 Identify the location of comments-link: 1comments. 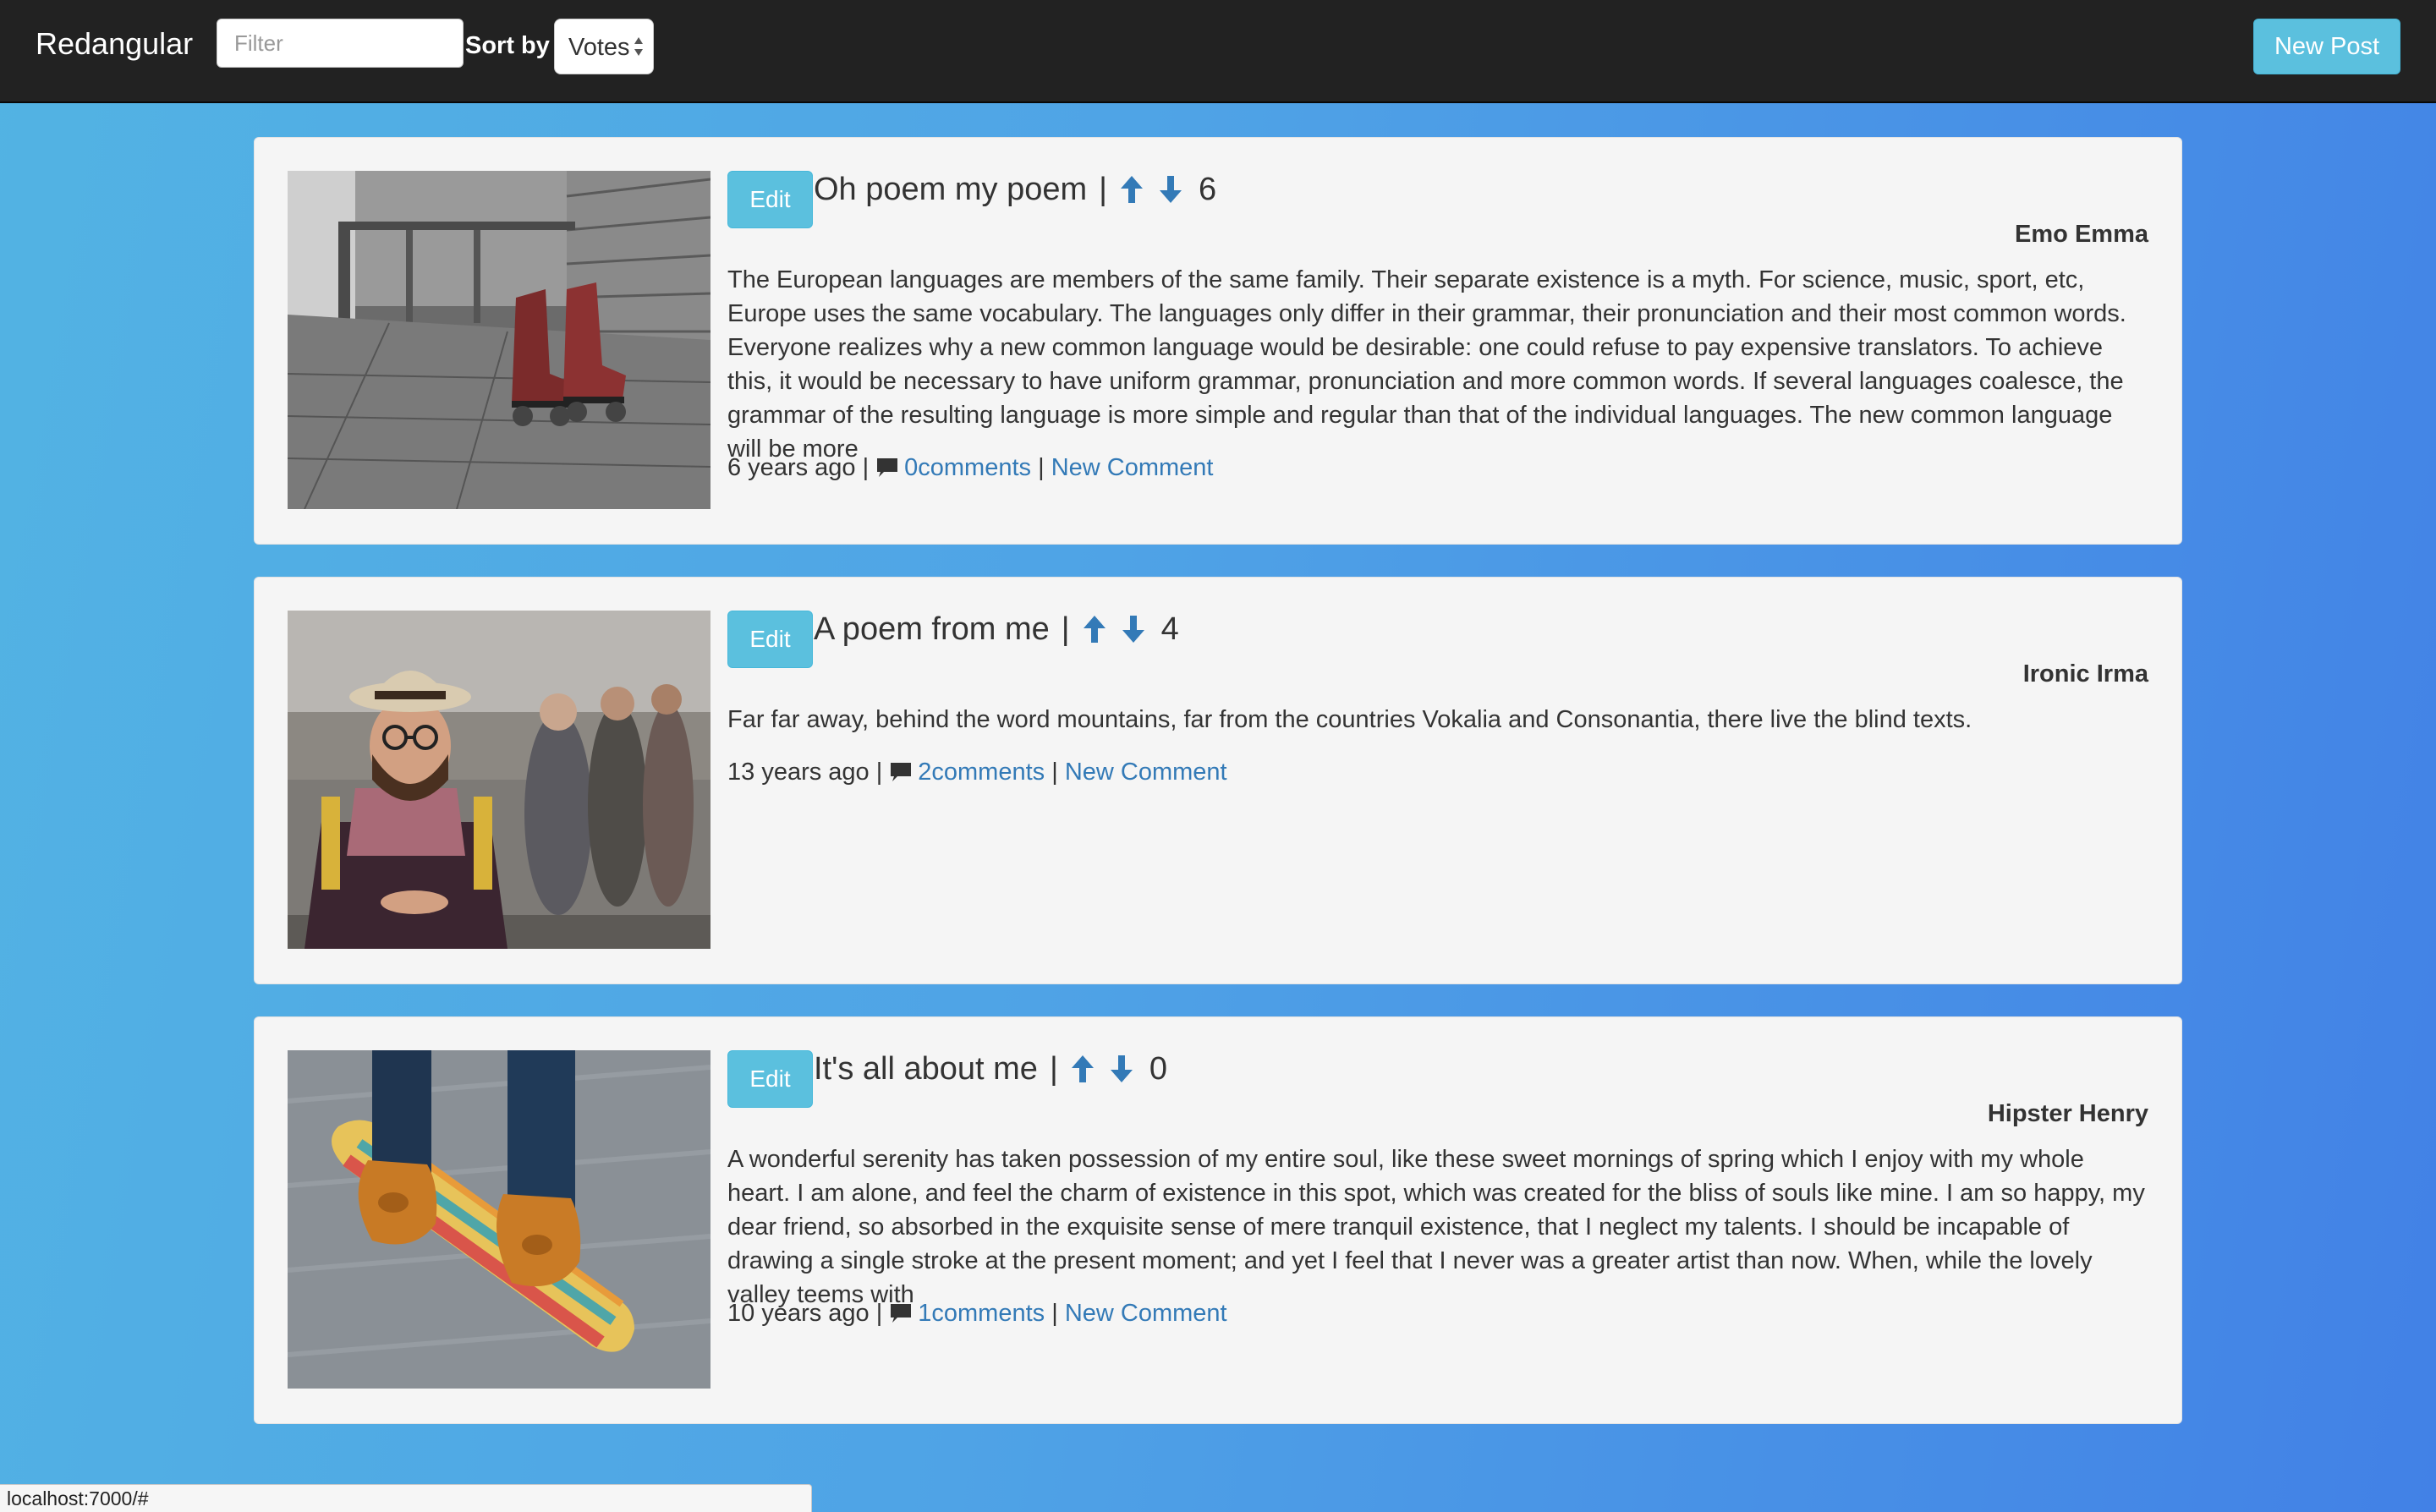
(982, 1313).